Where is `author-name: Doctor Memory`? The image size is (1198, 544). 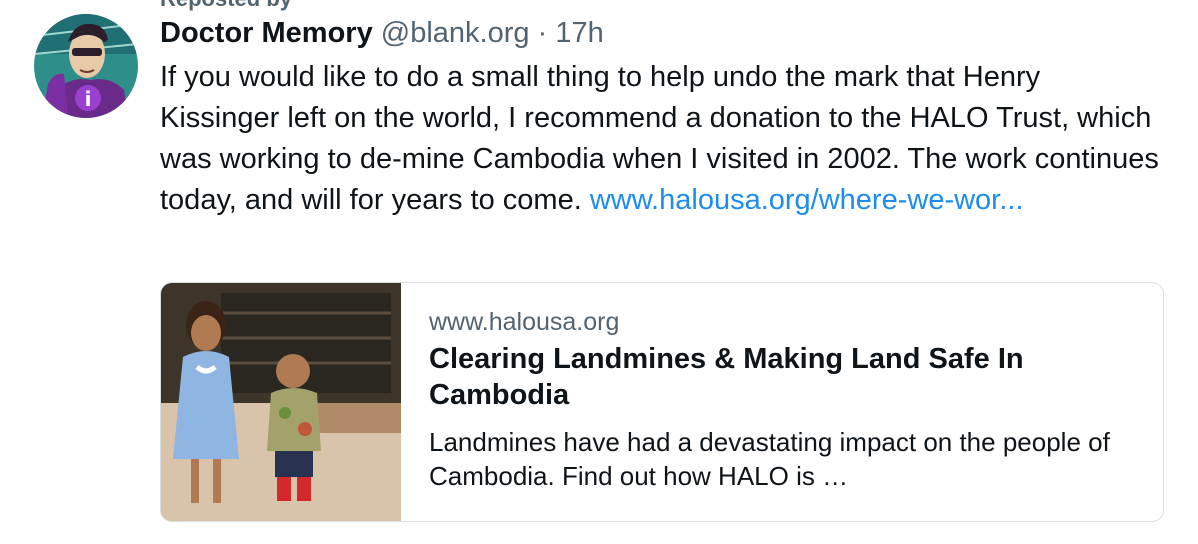 author-name: Doctor Memory is located at coordinates (266, 33).